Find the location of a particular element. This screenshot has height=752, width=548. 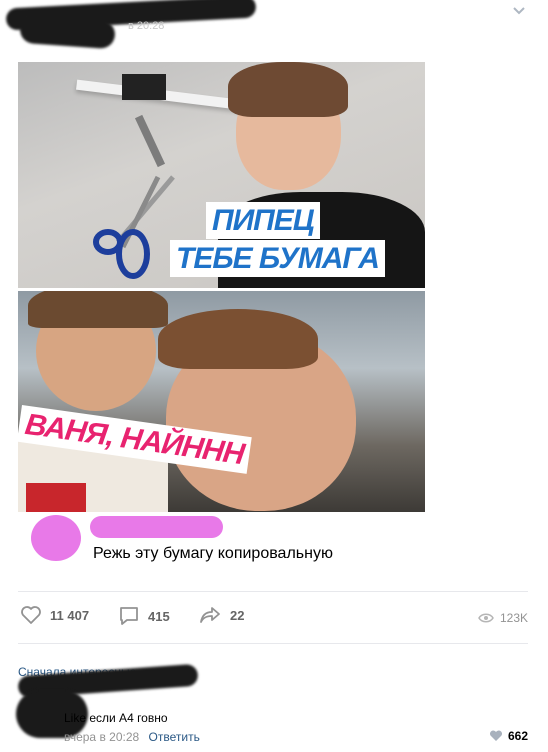

comment-like-button: 662 is located at coordinates (508, 736).